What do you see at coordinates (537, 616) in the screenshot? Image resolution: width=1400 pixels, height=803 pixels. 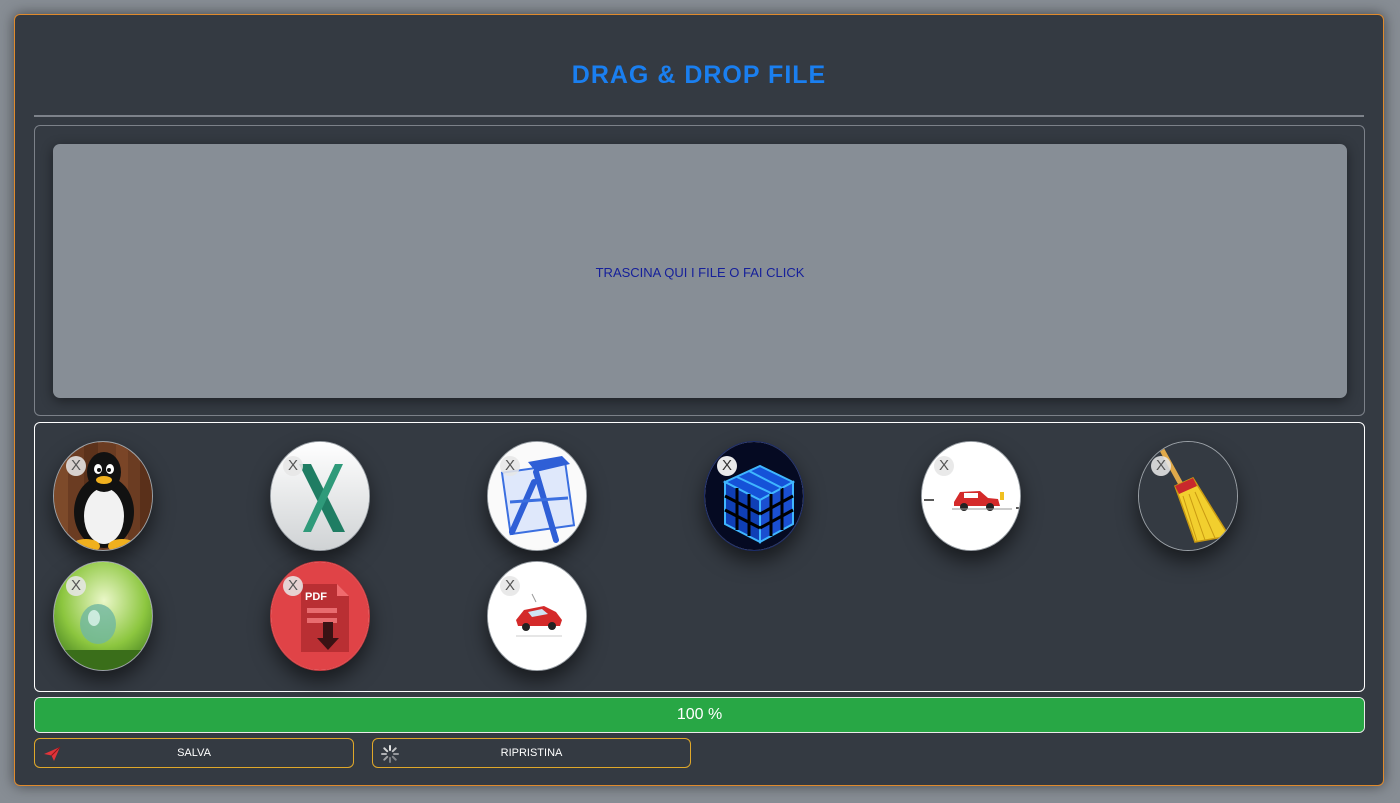 I see `file-thumbnail-car-crash: X` at bounding box center [537, 616].